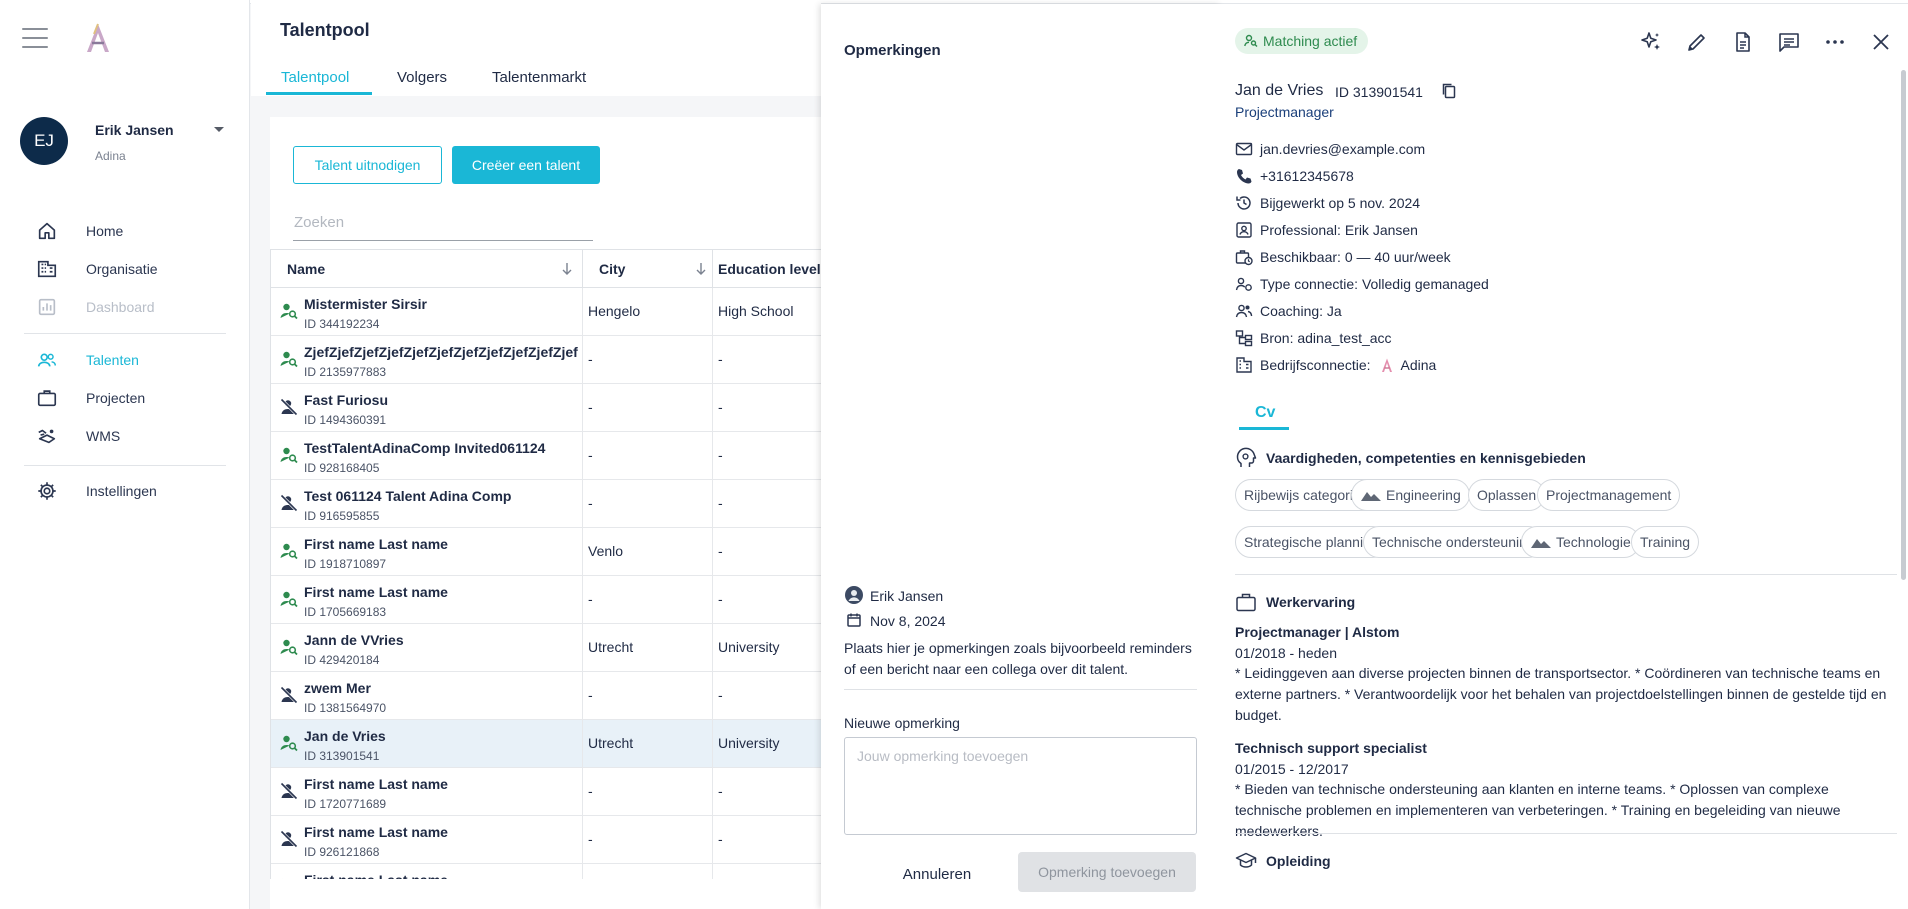  I want to click on cell-city, so click(648, 871).